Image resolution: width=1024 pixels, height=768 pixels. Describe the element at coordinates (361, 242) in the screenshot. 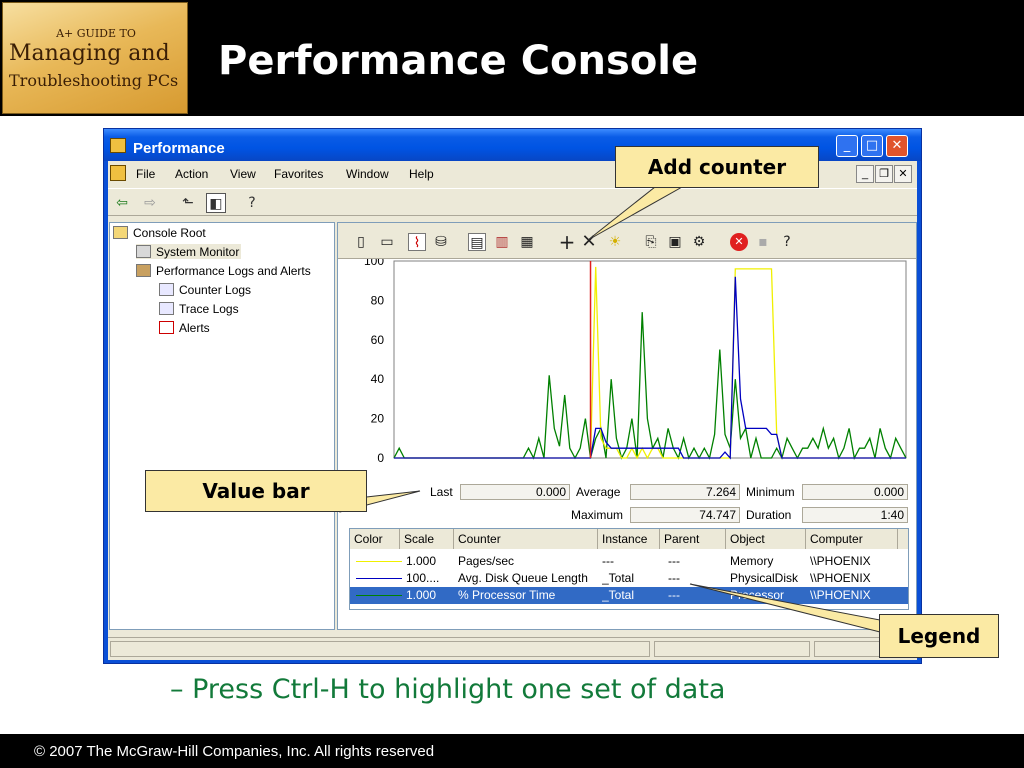

I see `new-counter-set-icon: ▯` at that location.